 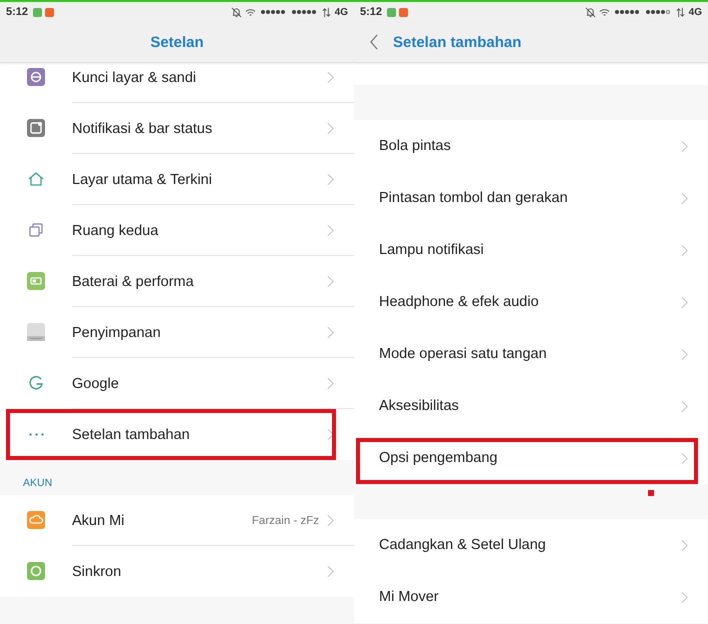 What do you see at coordinates (131, 434) in the screenshot?
I see `item-label: Setelan tambahan` at bounding box center [131, 434].